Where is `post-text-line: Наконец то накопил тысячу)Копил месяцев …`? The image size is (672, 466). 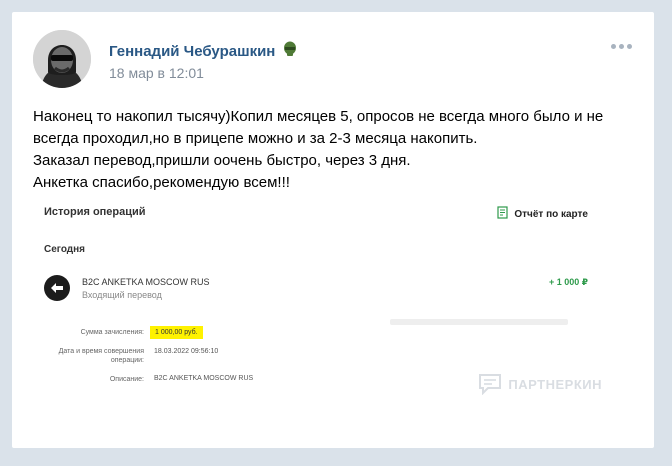
post-text-line: Наконец то накопил тысячу)Копил месяцев … is located at coordinates (318, 116).